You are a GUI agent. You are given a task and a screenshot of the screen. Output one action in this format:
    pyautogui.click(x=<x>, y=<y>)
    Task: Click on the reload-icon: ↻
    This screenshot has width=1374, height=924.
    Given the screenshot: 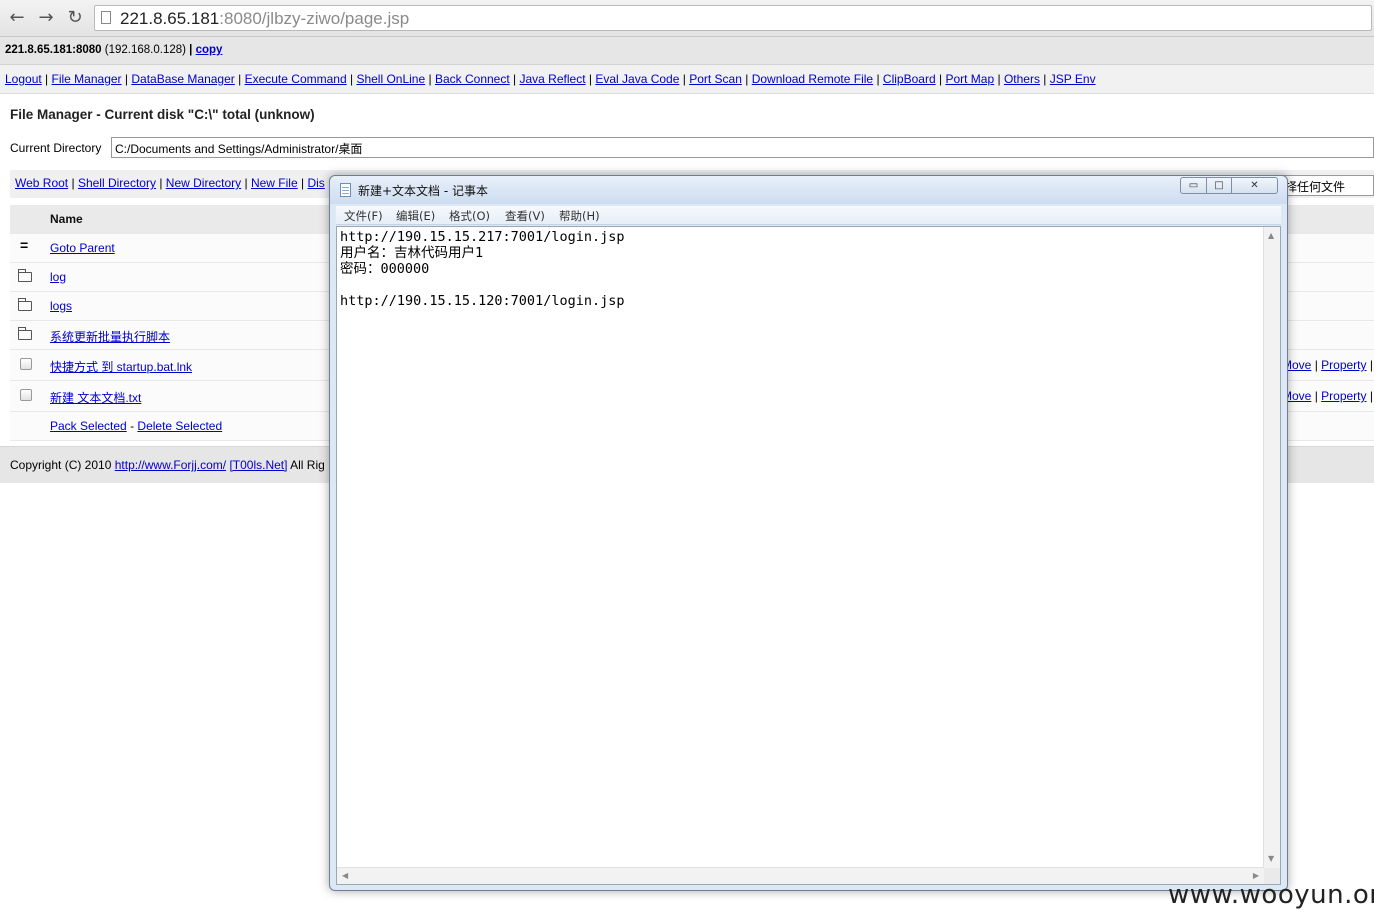 What is the action you would take?
    pyautogui.click(x=75, y=18)
    